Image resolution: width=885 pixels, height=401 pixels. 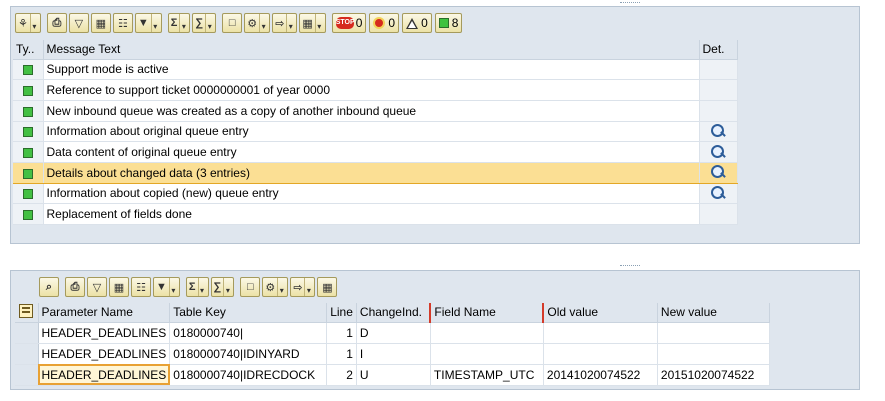 What do you see at coordinates (371, 50) in the screenshot?
I see `message-text-column-header: Message Text` at bounding box center [371, 50].